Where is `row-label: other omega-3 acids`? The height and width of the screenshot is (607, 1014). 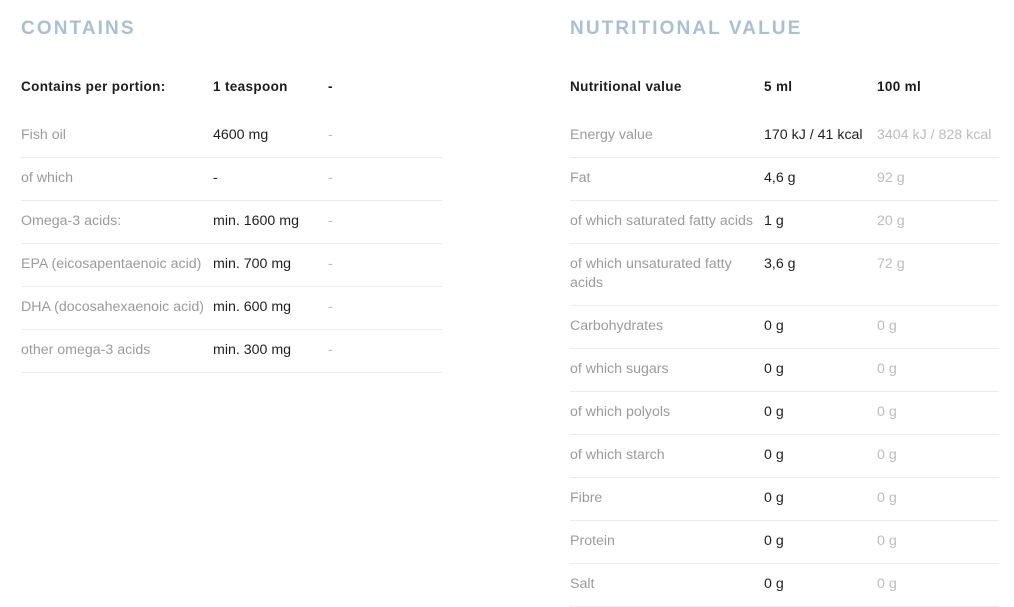
row-label: other omega-3 acids is located at coordinates (86, 350).